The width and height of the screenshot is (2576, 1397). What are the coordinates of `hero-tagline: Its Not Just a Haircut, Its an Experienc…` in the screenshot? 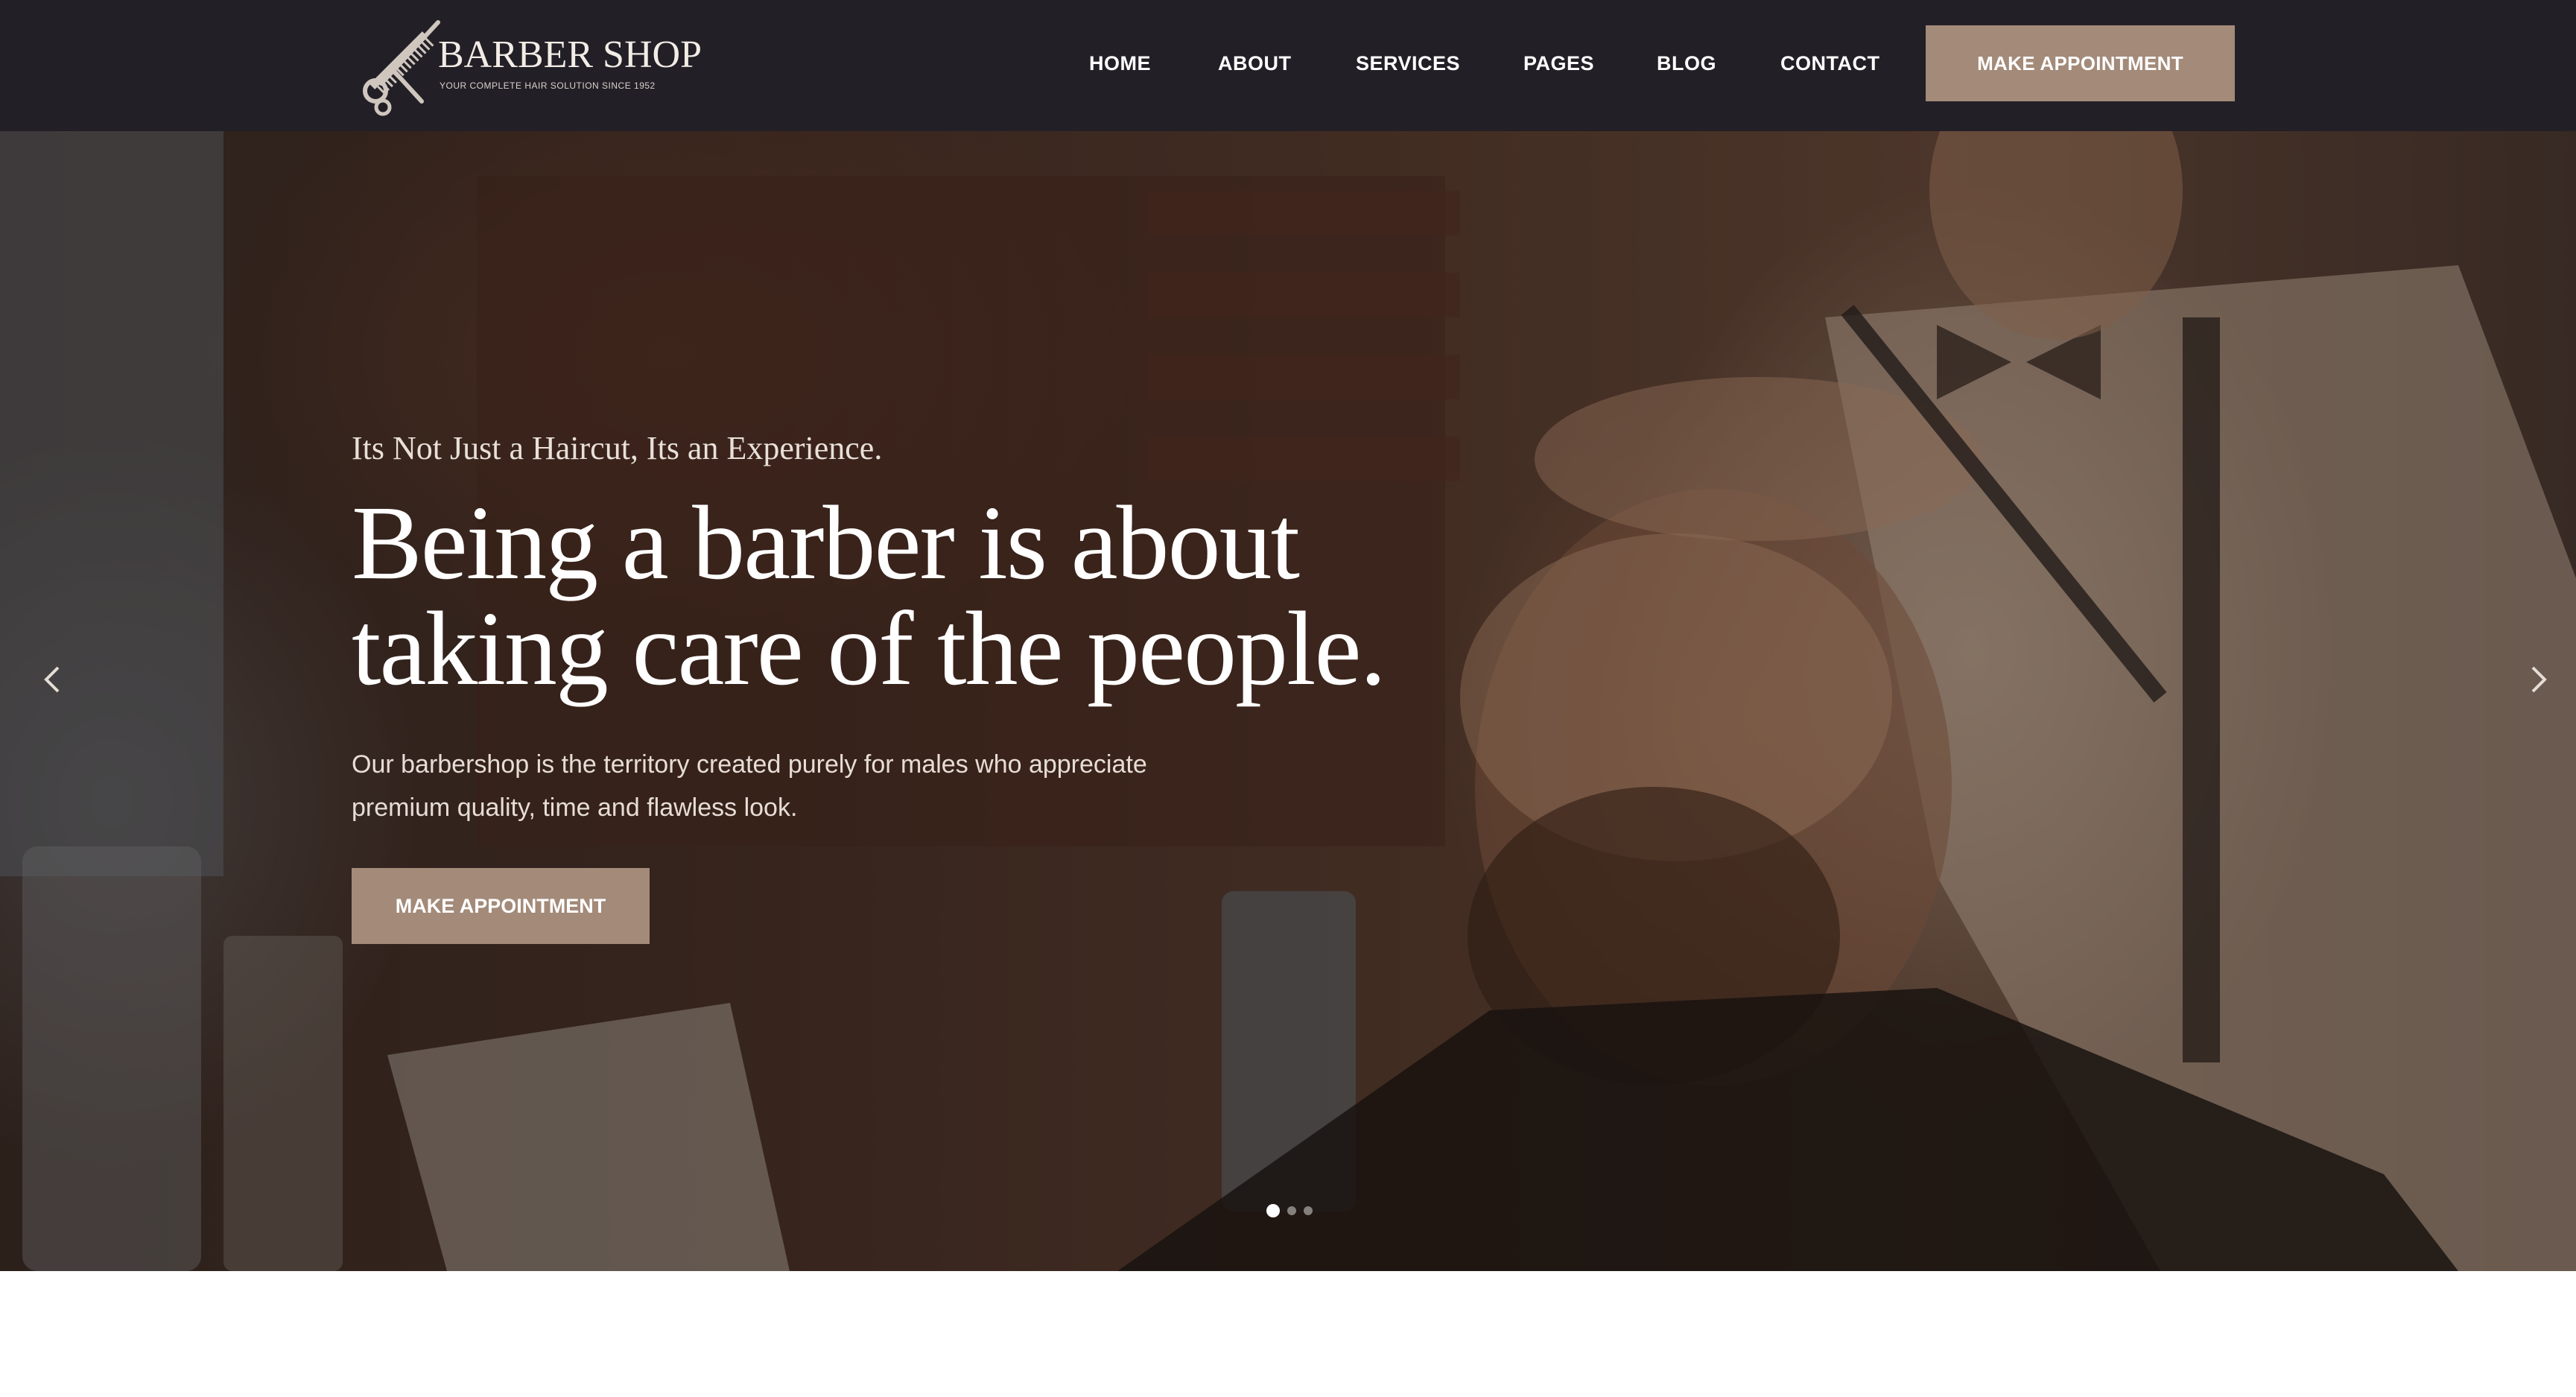 It's located at (617, 448).